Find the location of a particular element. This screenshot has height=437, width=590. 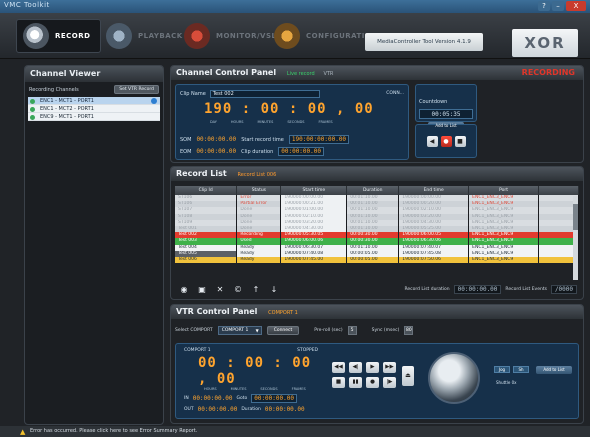

start-time-cell: 190000:07:45.00 is located at coordinates (314, 260).